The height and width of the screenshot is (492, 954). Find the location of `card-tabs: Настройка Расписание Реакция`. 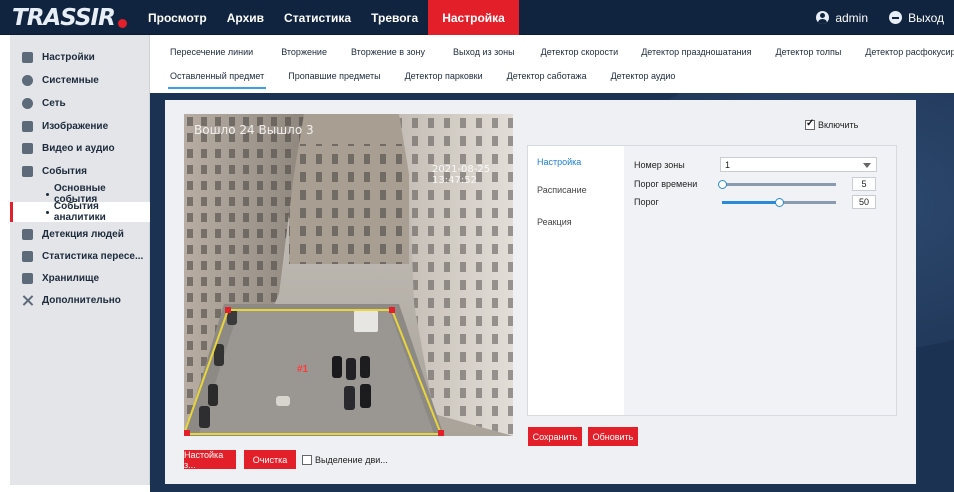

card-tabs: Настройка Расписание Реакция is located at coordinates (576, 280).